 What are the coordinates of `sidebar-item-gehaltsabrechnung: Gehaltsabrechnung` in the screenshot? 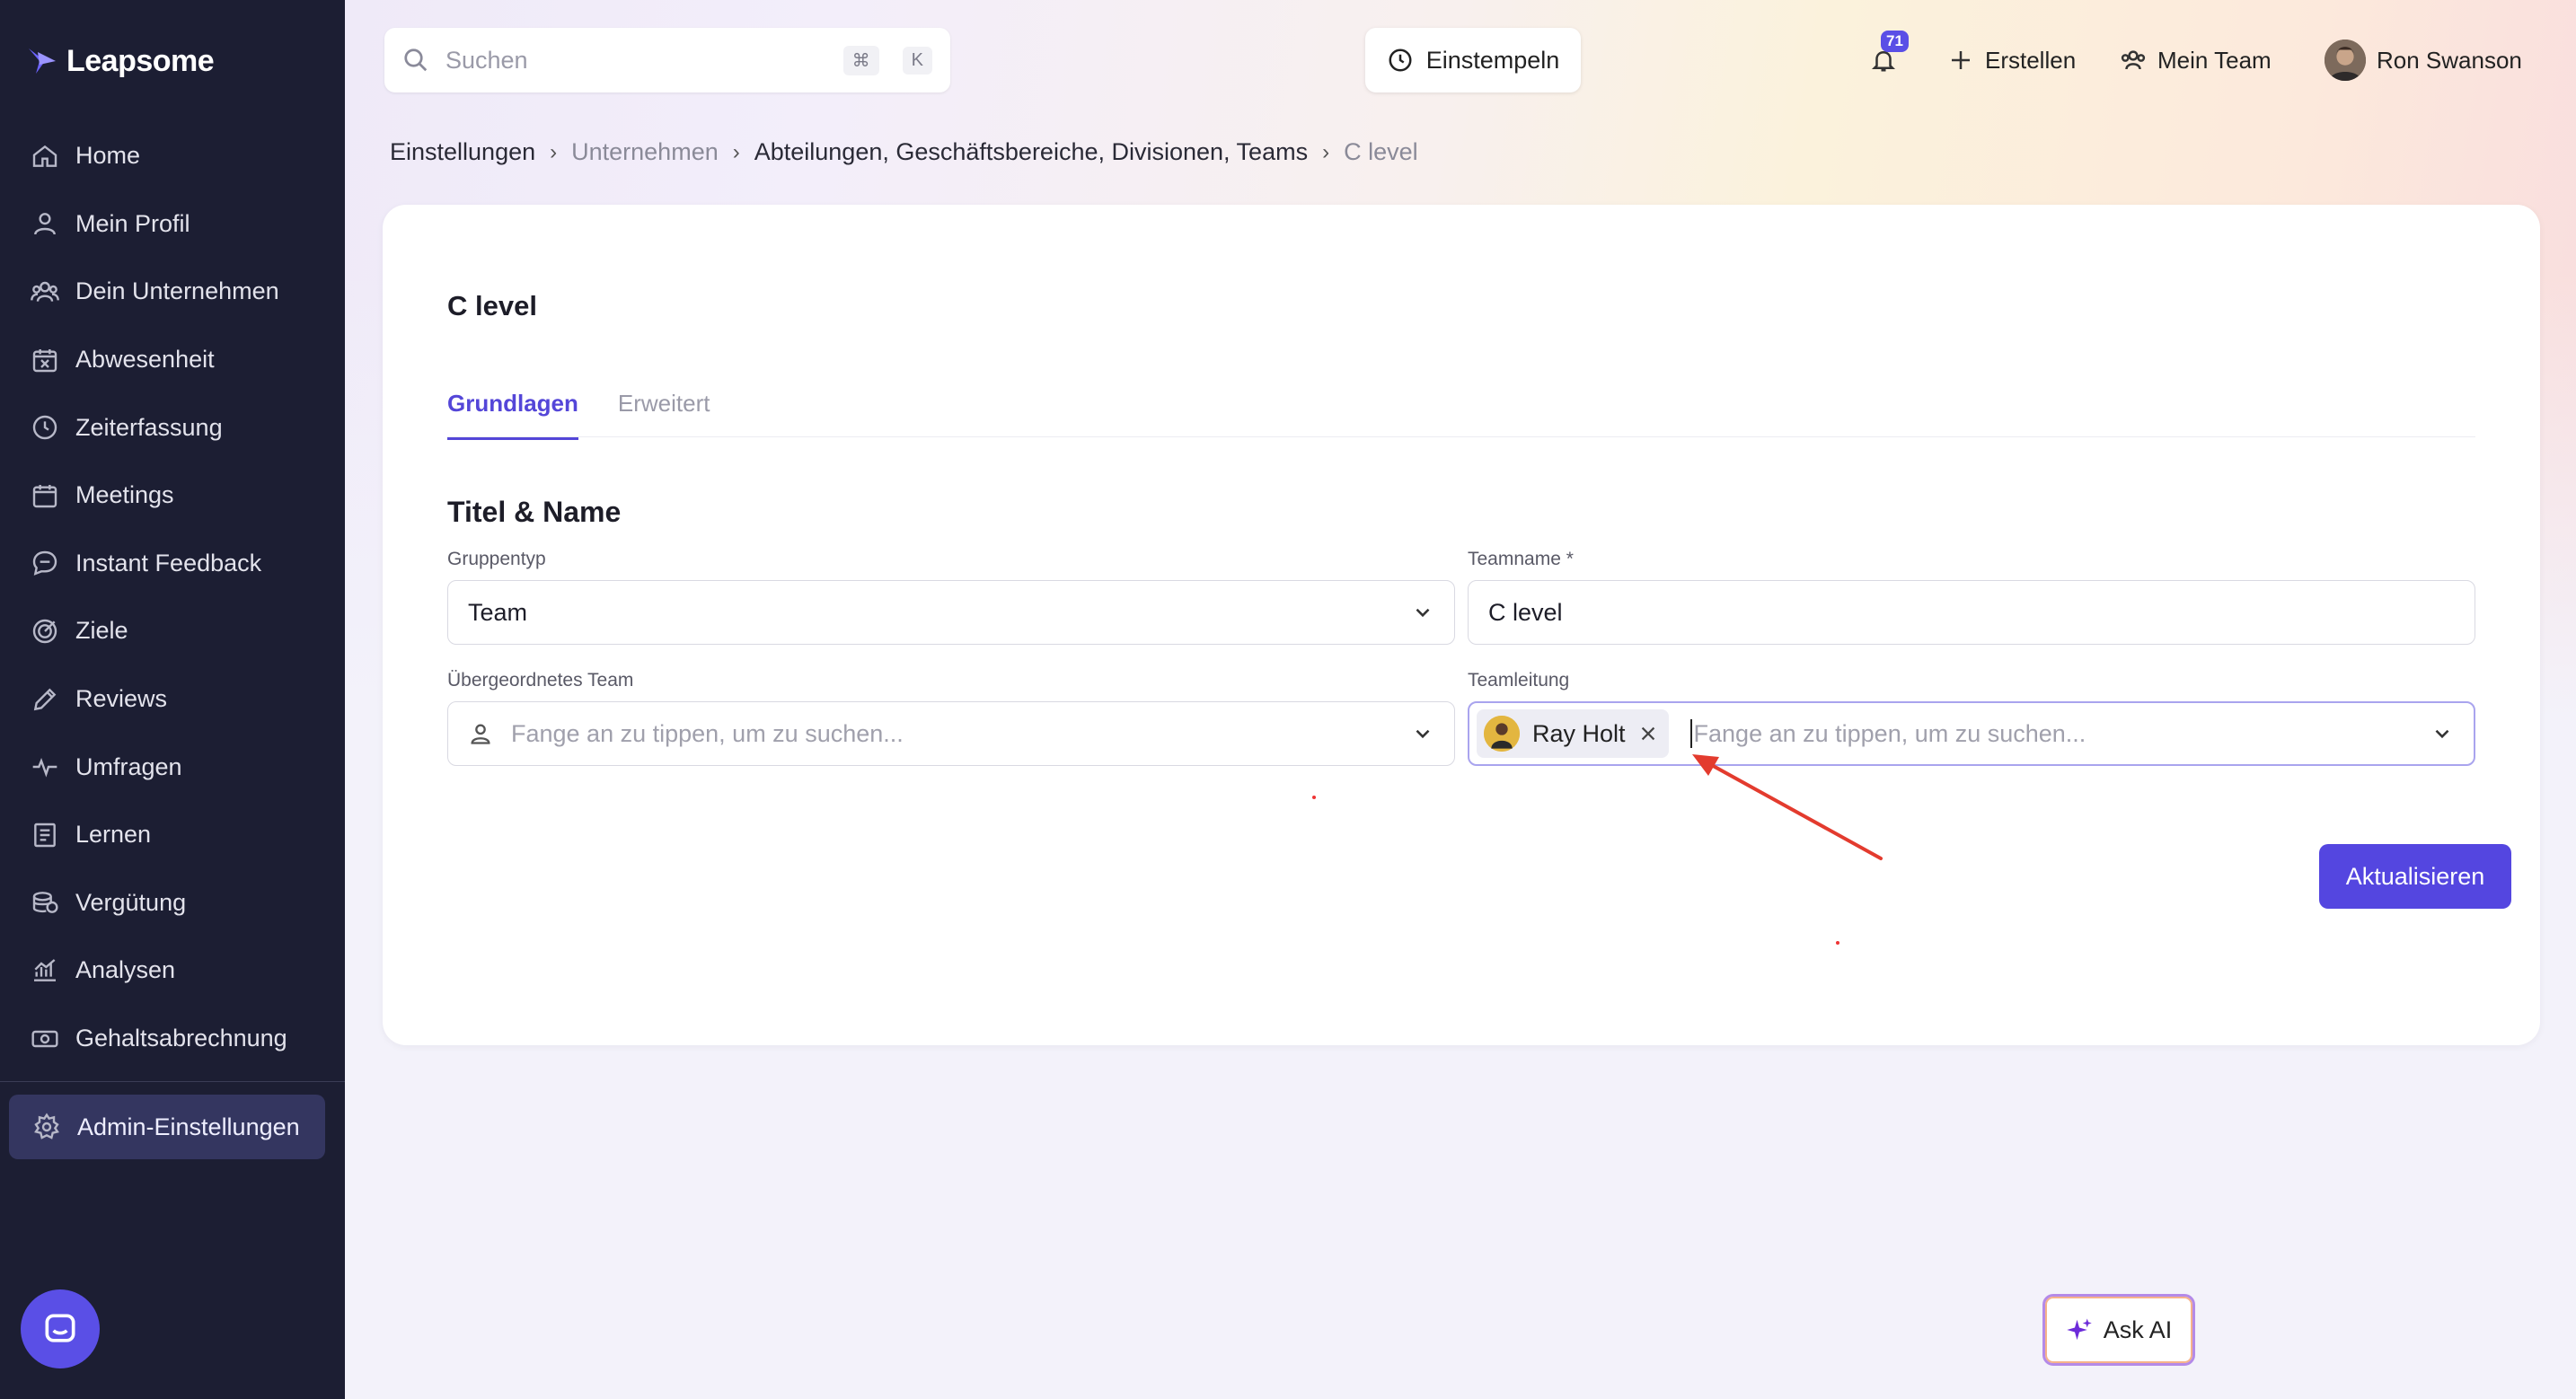 It's located at (172, 1039).